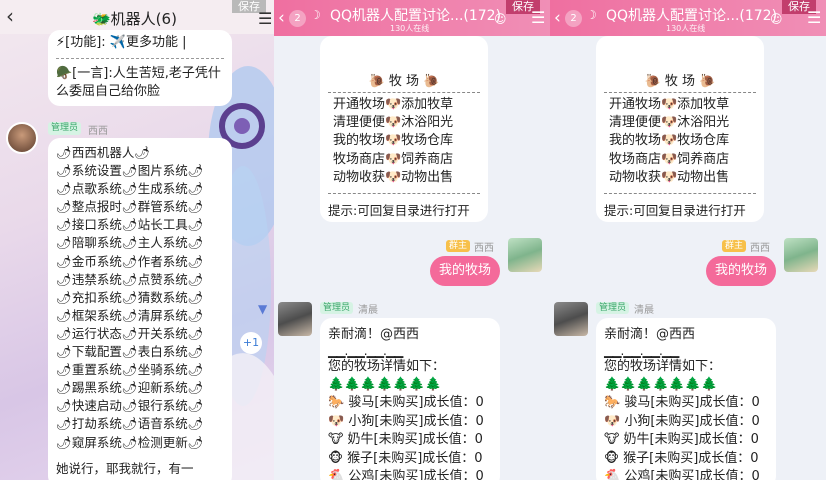 The height and width of the screenshot is (480, 826). I want to click on menu-row: 🌶充扣系统🌶猜数系统🌶, so click(130, 297).